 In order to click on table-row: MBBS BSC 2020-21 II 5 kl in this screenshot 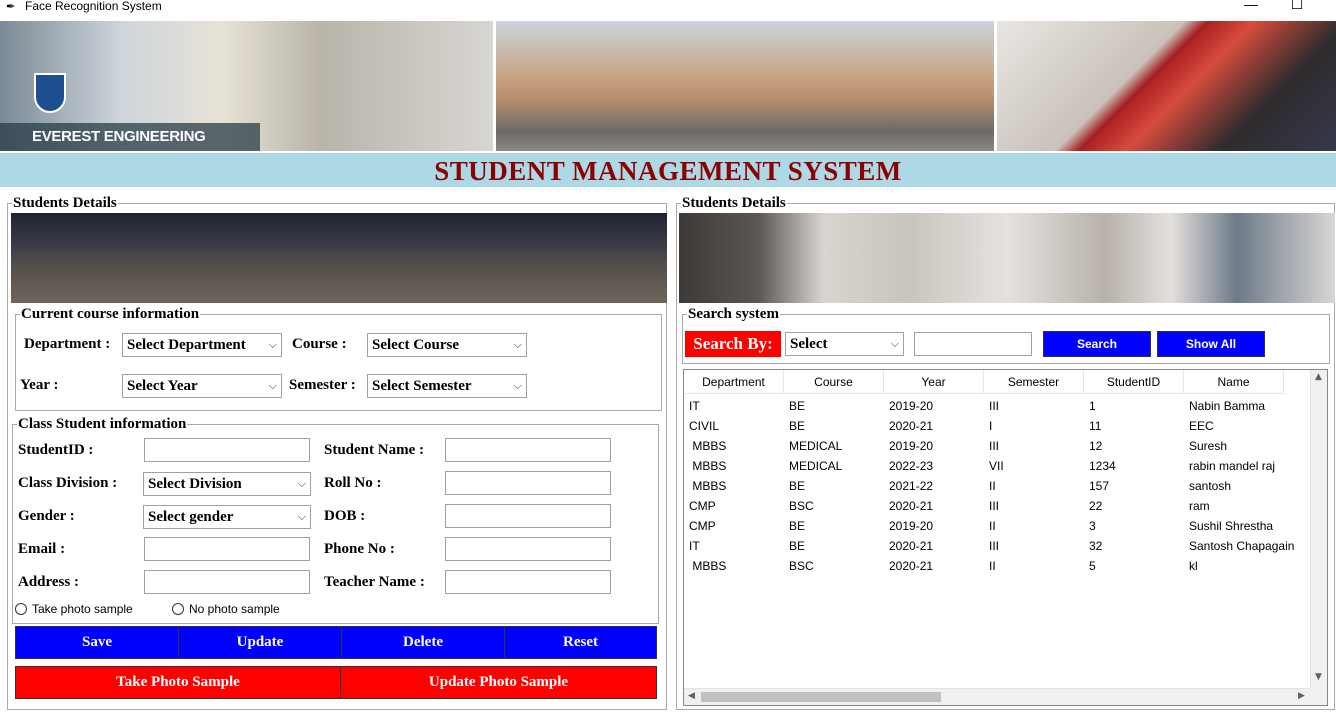, I will do `click(997, 566)`.